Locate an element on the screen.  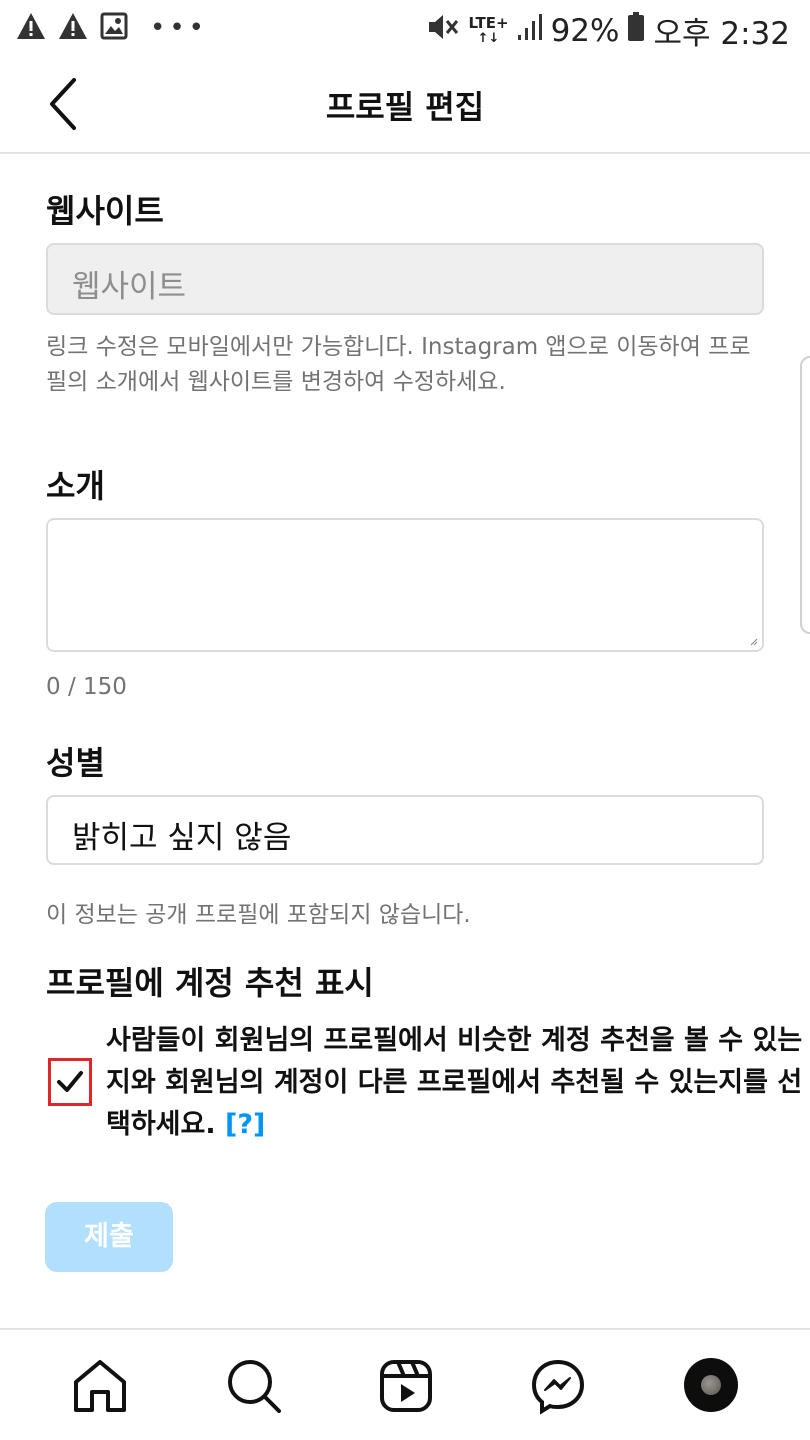
website-placeholder: 웹사이트 is located at coordinates (129, 287).